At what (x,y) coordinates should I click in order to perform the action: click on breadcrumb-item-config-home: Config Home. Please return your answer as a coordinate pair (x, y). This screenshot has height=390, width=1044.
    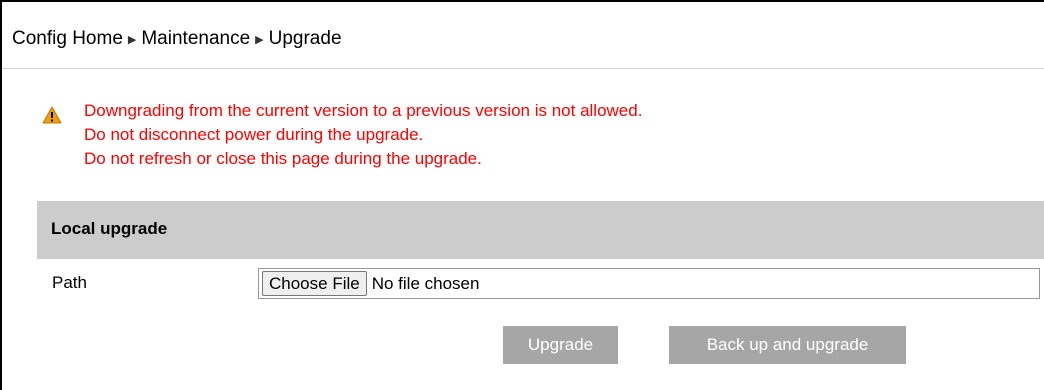
    Looking at the image, I should click on (67, 39).